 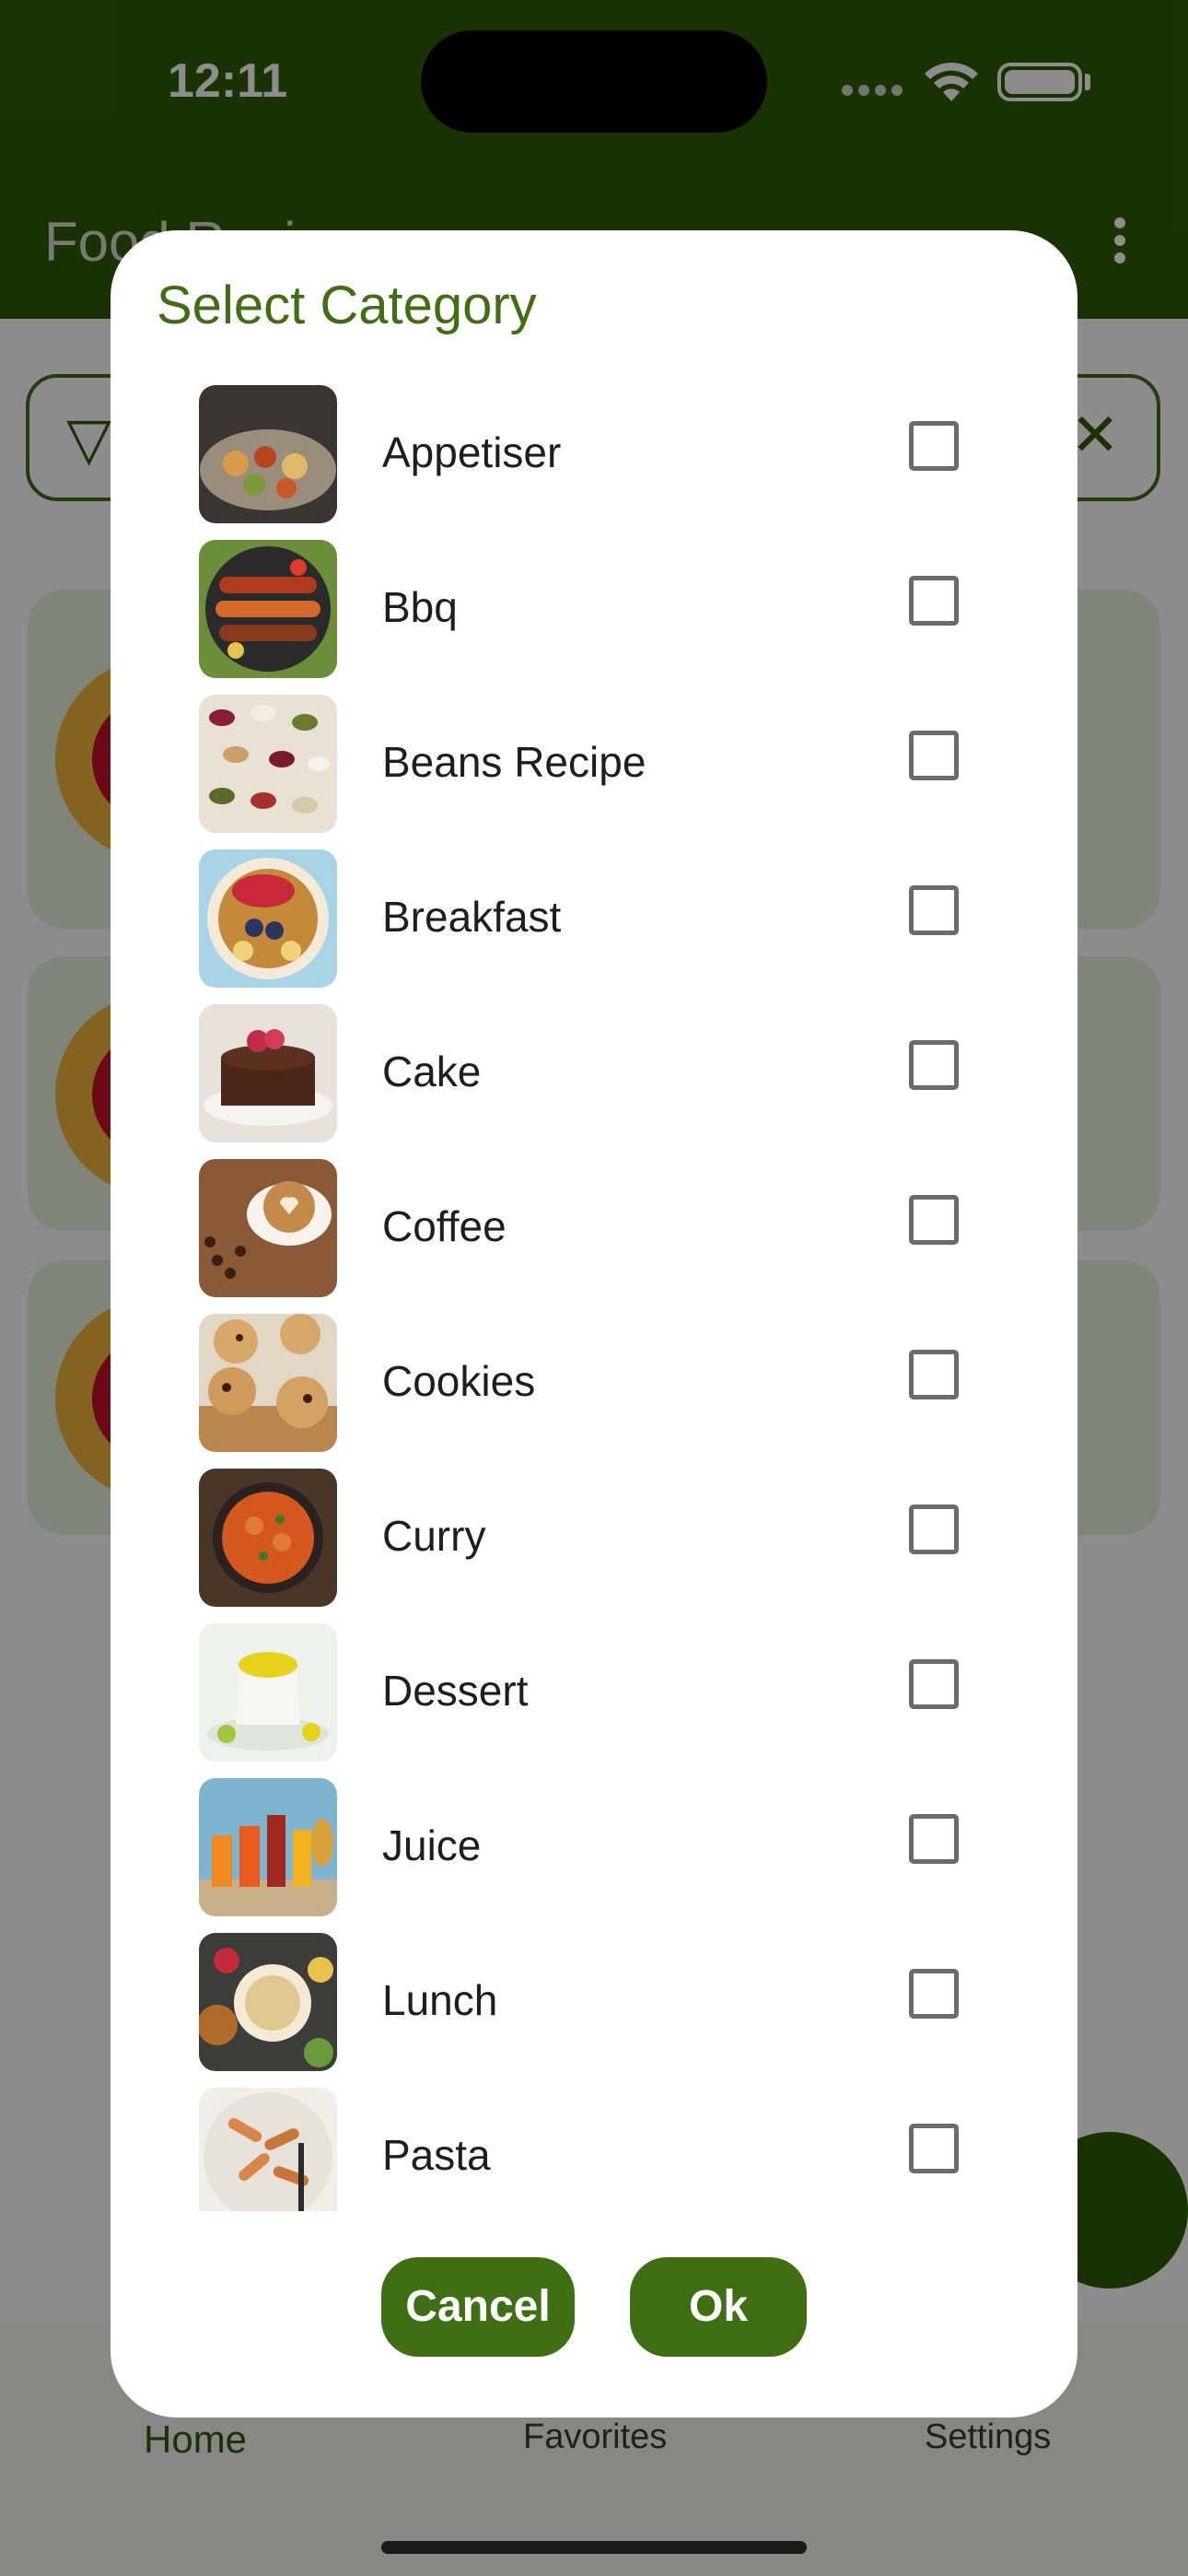 What do you see at coordinates (268, 1073) in the screenshot?
I see `cake-image` at bounding box center [268, 1073].